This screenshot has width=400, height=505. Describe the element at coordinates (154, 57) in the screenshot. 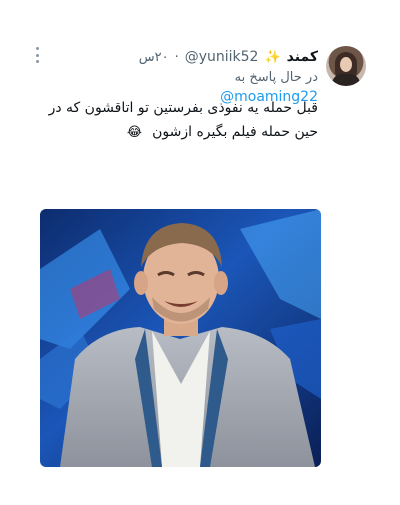

I see `tweet-time: ۲۰س` at that location.